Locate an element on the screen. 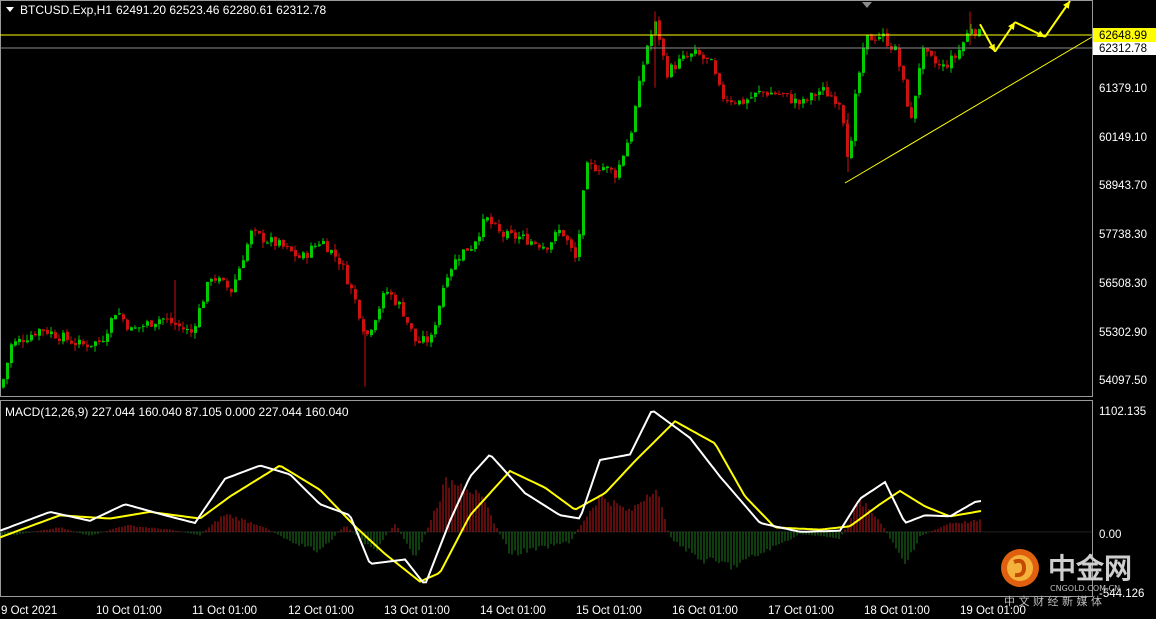 Image resolution: width=1156 pixels, height=619 pixels. projection-arrows is located at coordinates (1025, 26).